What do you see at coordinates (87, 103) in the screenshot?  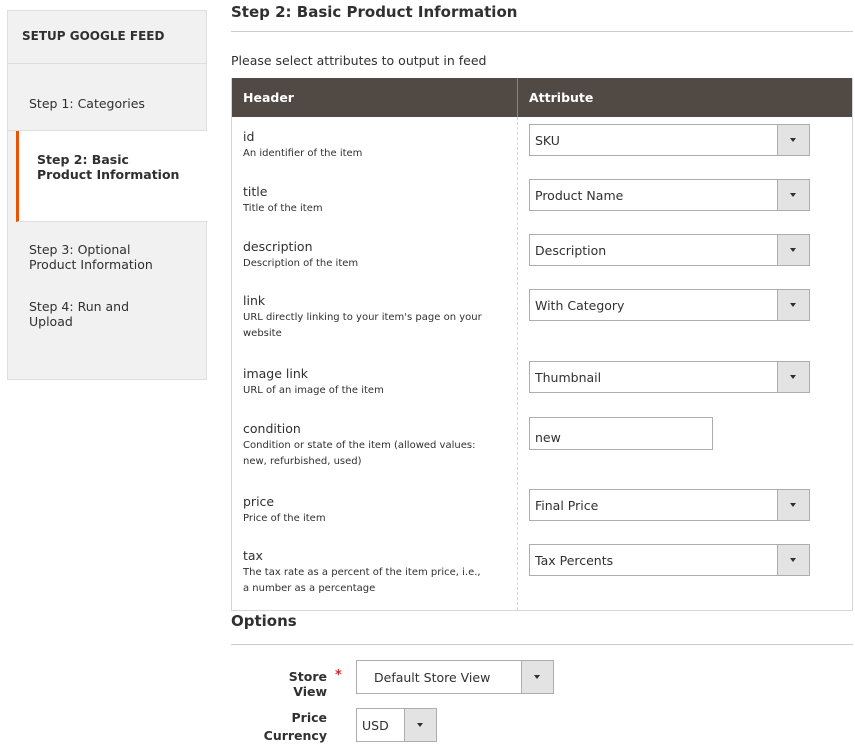 I see `sidebar-step-label: Step 1: Categories` at bounding box center [87, 103].